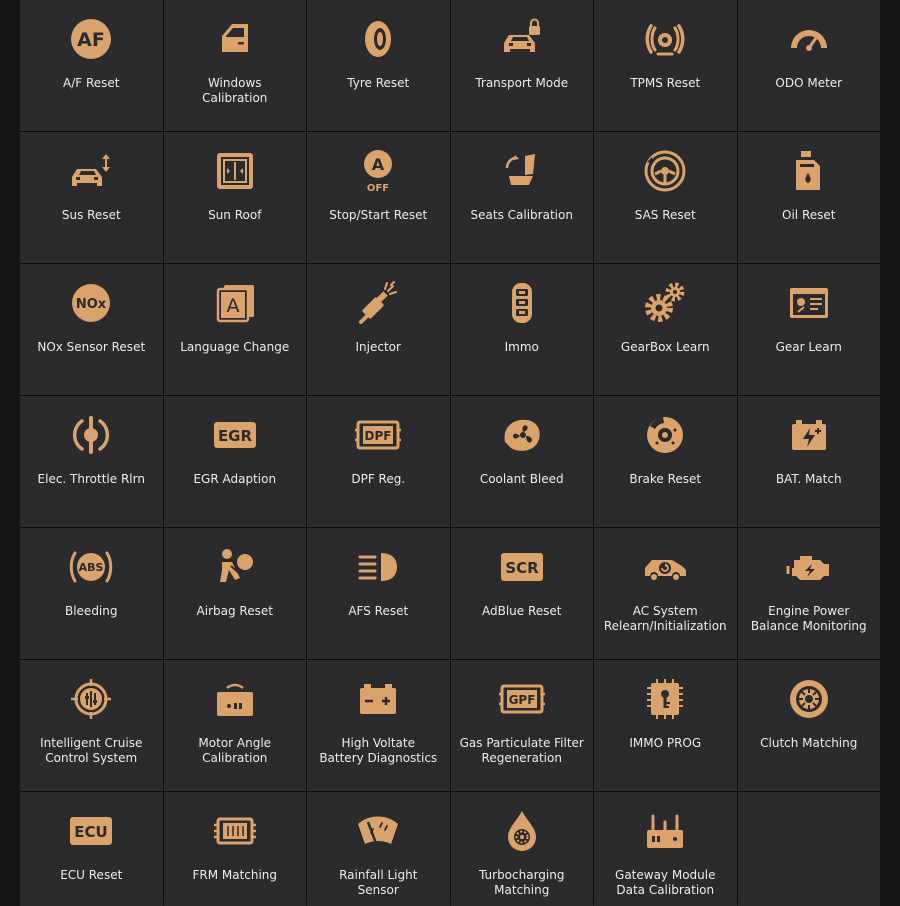 This screenshot has width=900, height=906. What do you see at coordinates (234, 329) in the screenshot?
I see `tile-language-change: A Language Change` at bounding box center [234, 329].